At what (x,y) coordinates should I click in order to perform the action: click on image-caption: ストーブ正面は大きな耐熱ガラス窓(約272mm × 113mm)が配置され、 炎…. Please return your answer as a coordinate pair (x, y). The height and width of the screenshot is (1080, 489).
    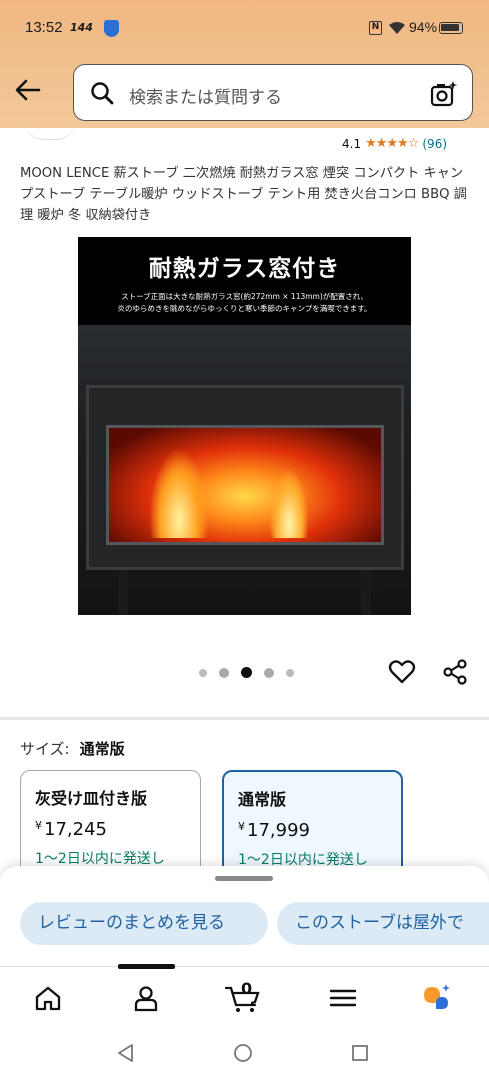
    Looking at the image, I should click on (244, 303).